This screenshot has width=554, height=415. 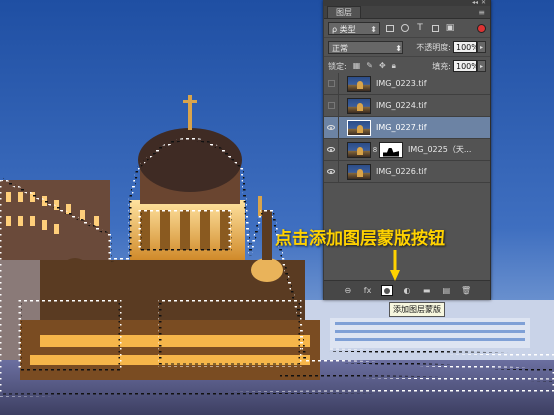 I want to click on trash-icon: 🗑︎, so click(x=466, y=291).